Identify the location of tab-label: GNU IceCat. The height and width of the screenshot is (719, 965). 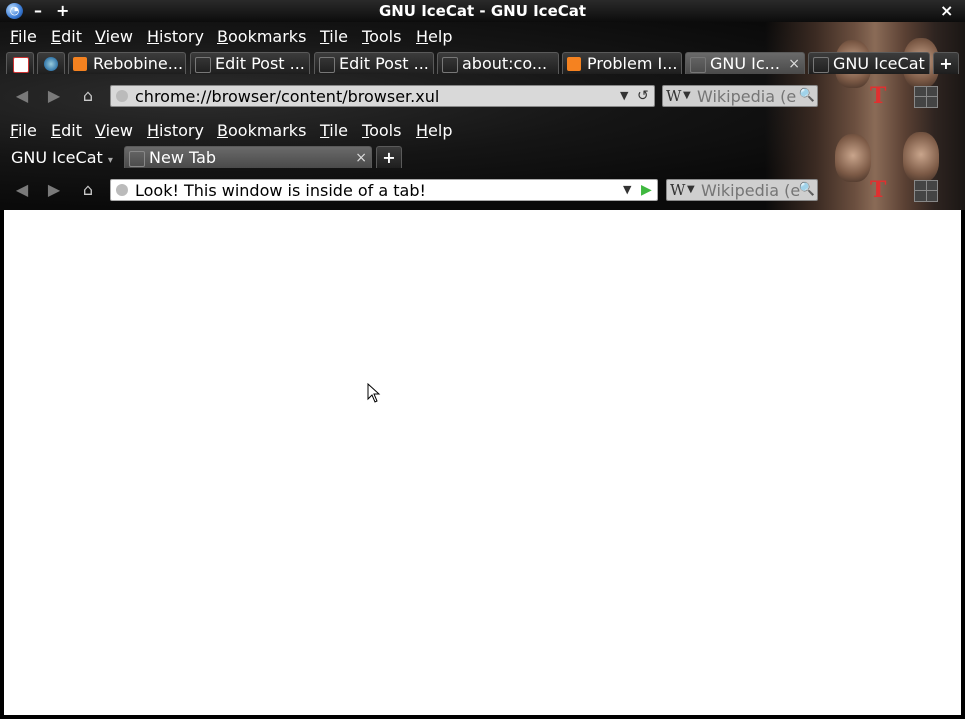
(879, 63).